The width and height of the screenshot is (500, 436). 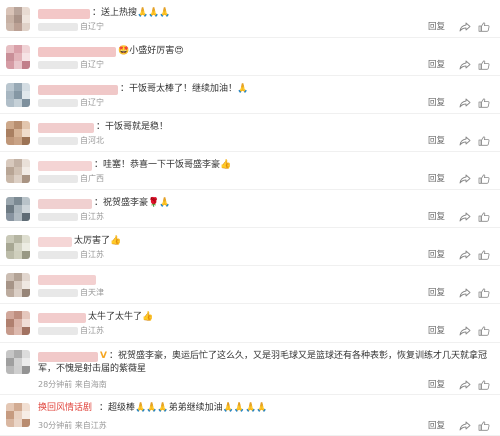 I want to click on comment-meta: 28分钟前 来自海南, so click(x=72, y=385).